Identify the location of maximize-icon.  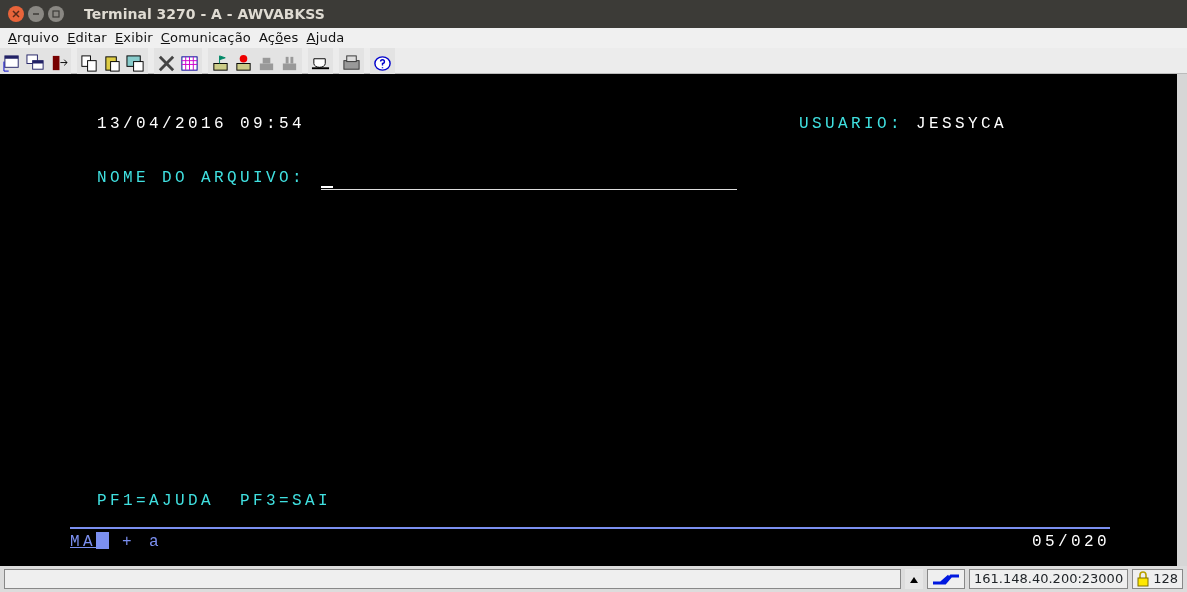
(56, 14).